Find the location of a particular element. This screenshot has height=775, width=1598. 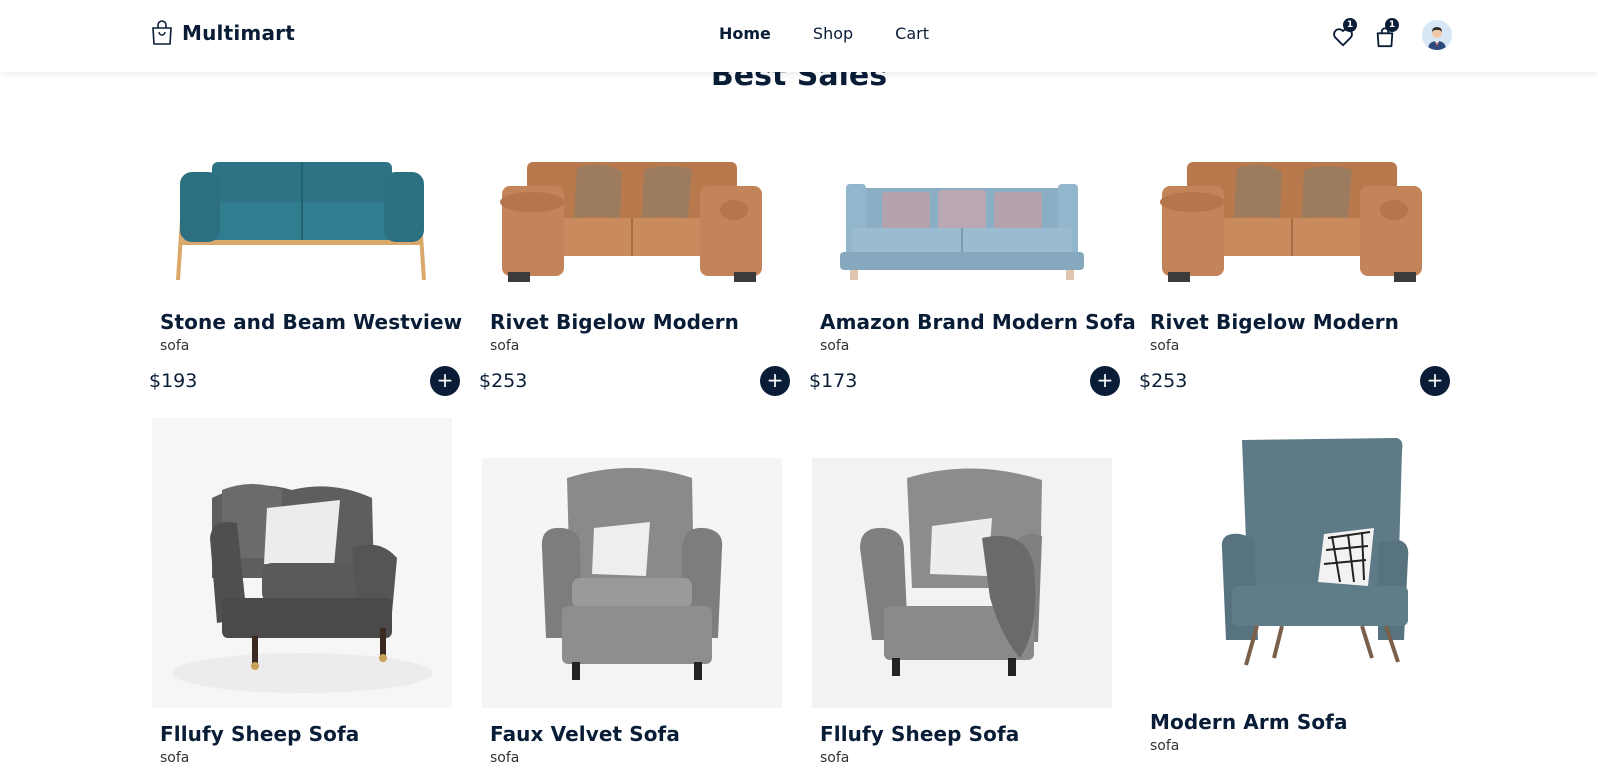

product-card: Amazon Brand Modern Sofa sofa $173 + is located at coordinates (972, 265).